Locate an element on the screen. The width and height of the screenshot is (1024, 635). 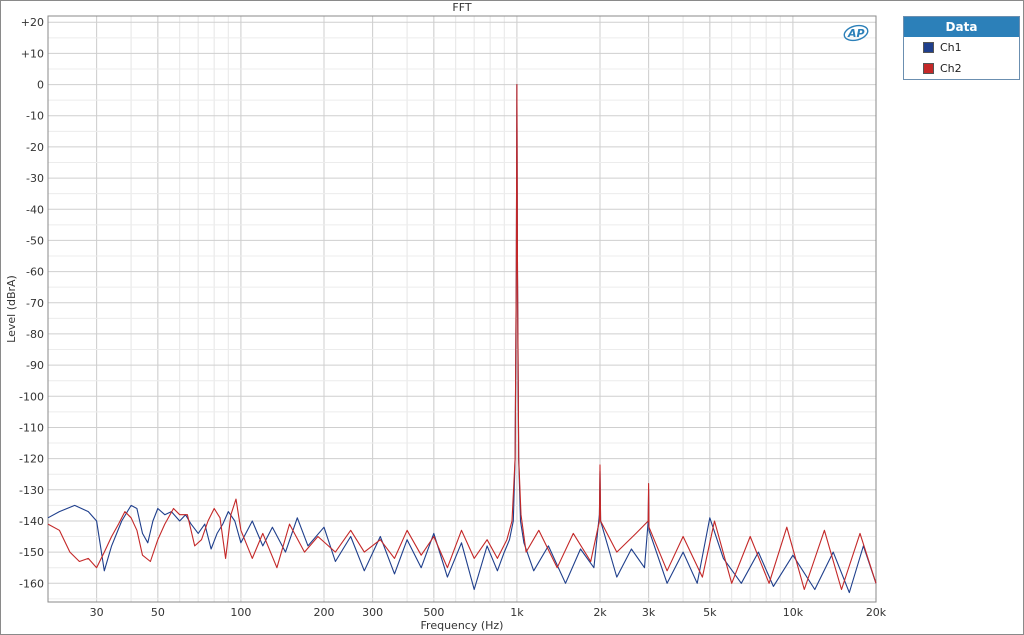
legend-swatch-ch2 is located at coordinates (928, 68).